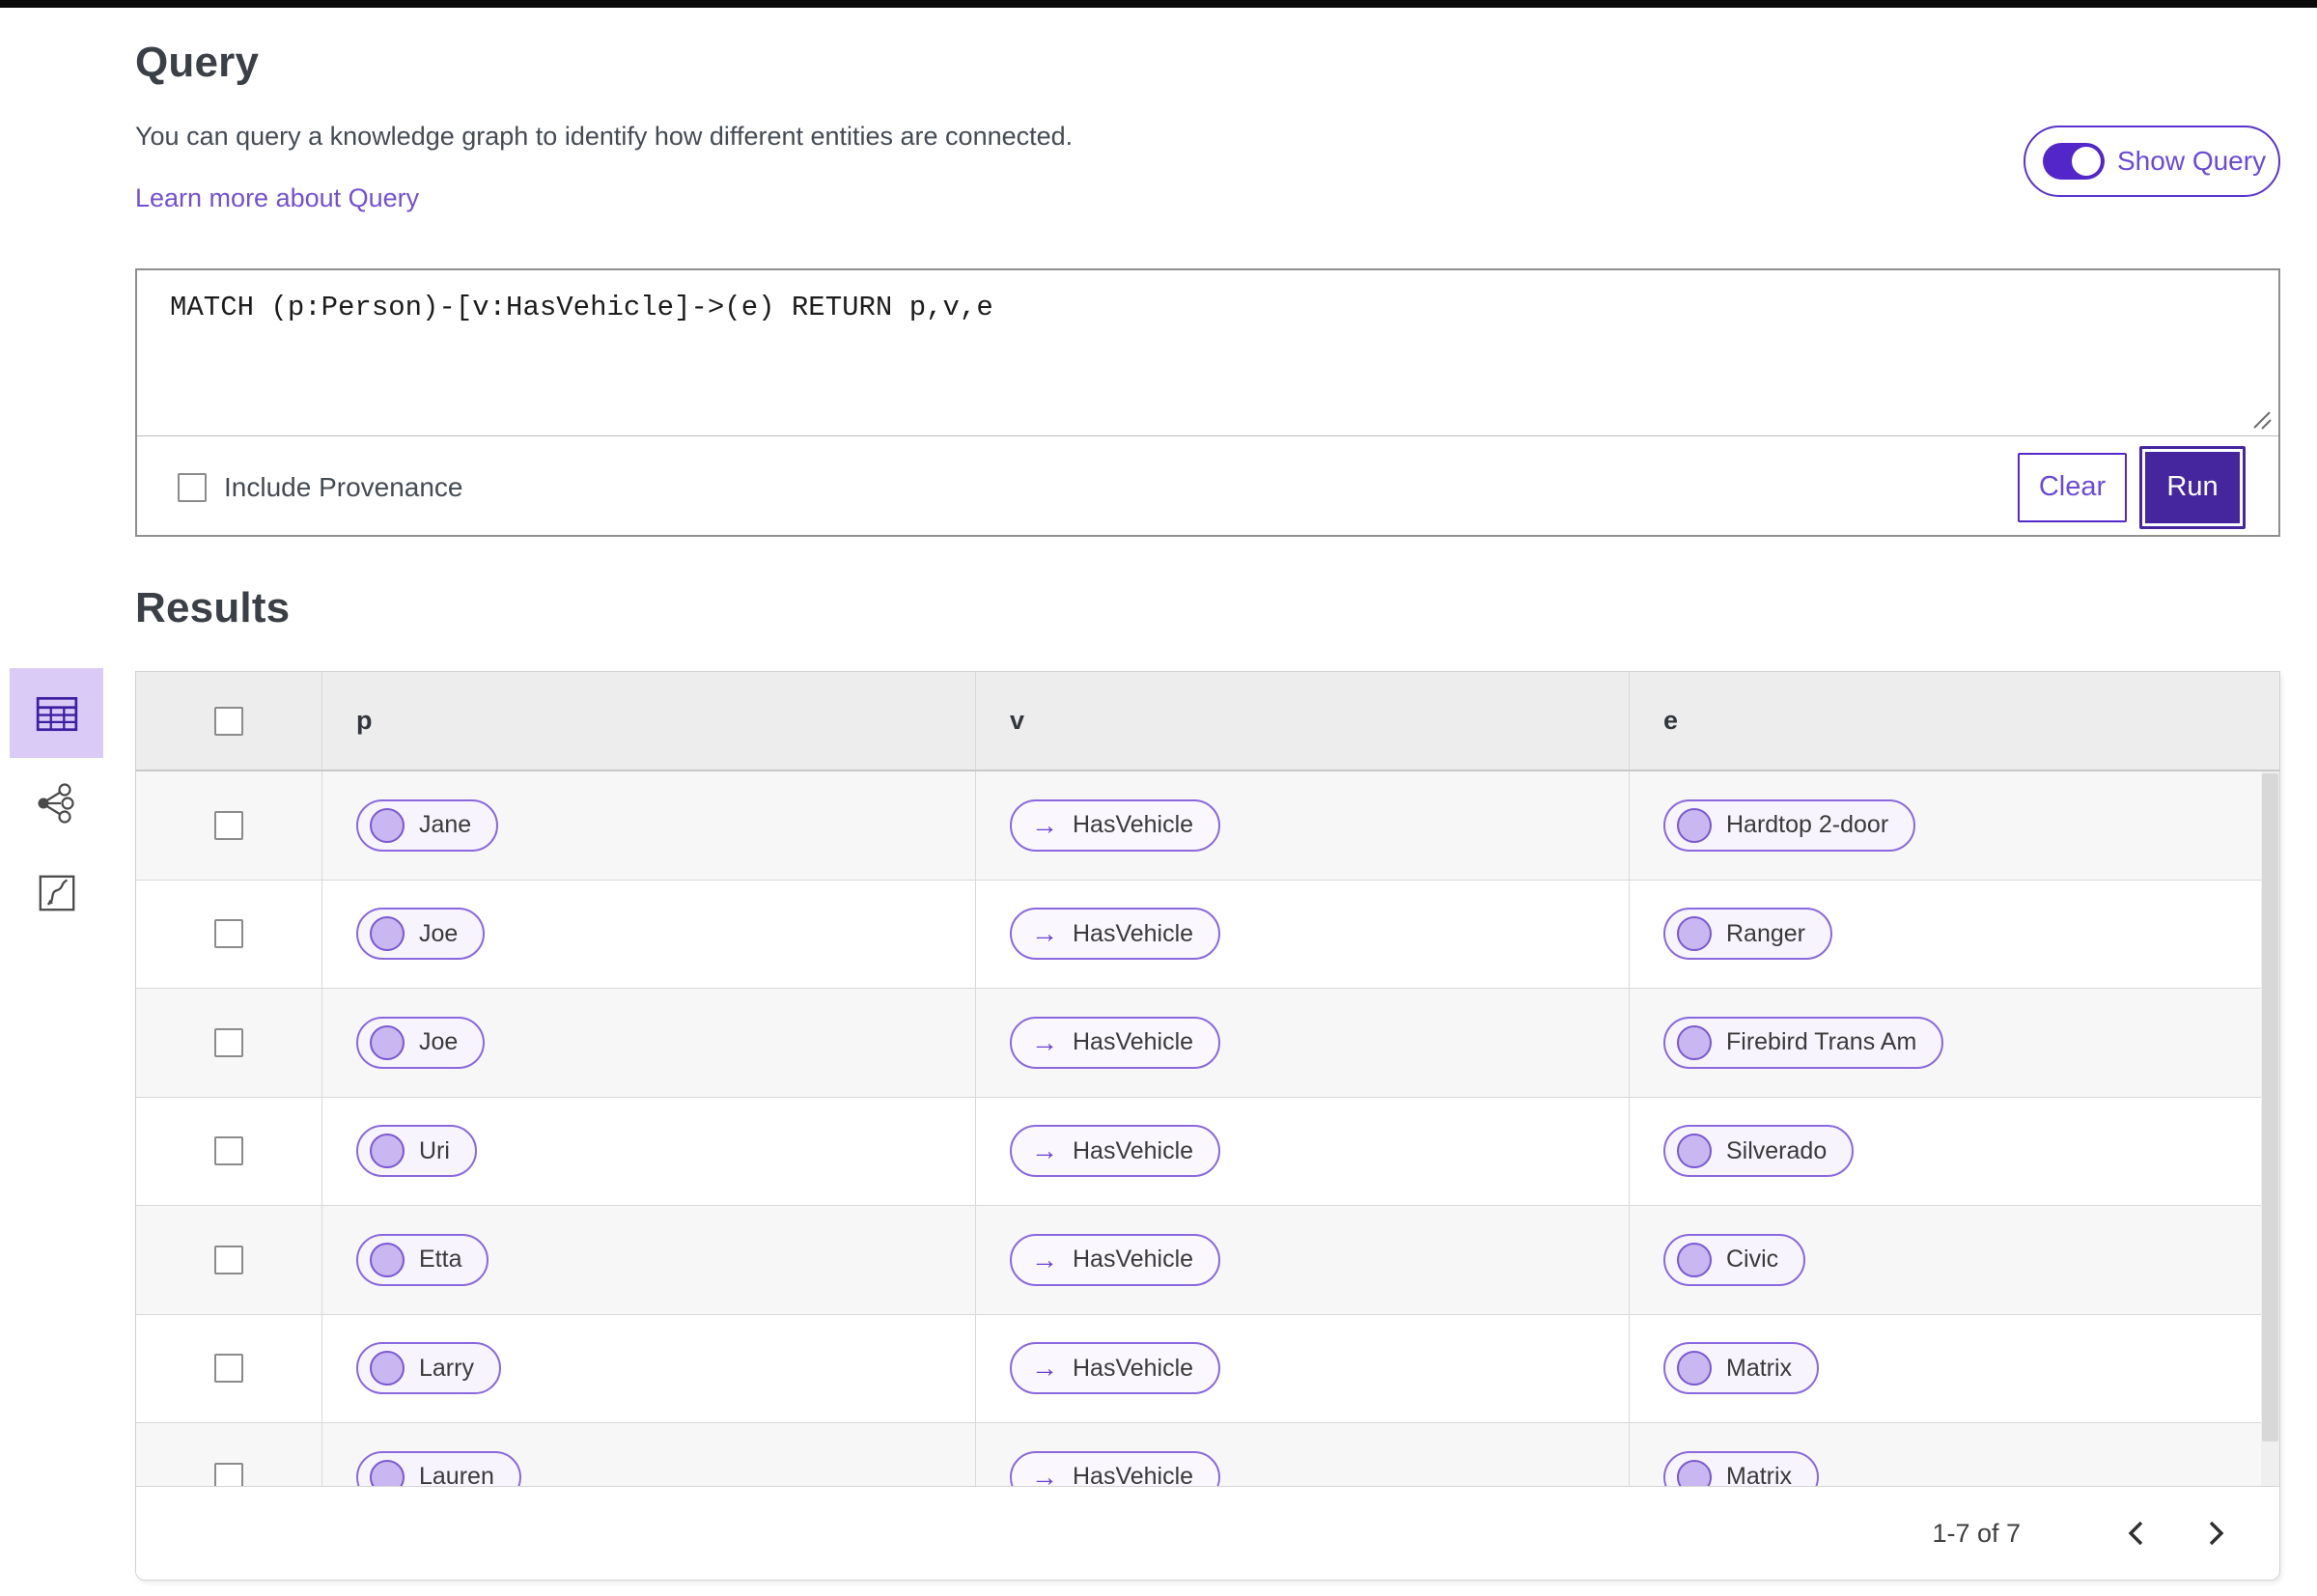 Image resolution: width=2317 pixels, height=1596 pixels. I want to click on entity-node-pill: Civic, so click(1734, 1259).